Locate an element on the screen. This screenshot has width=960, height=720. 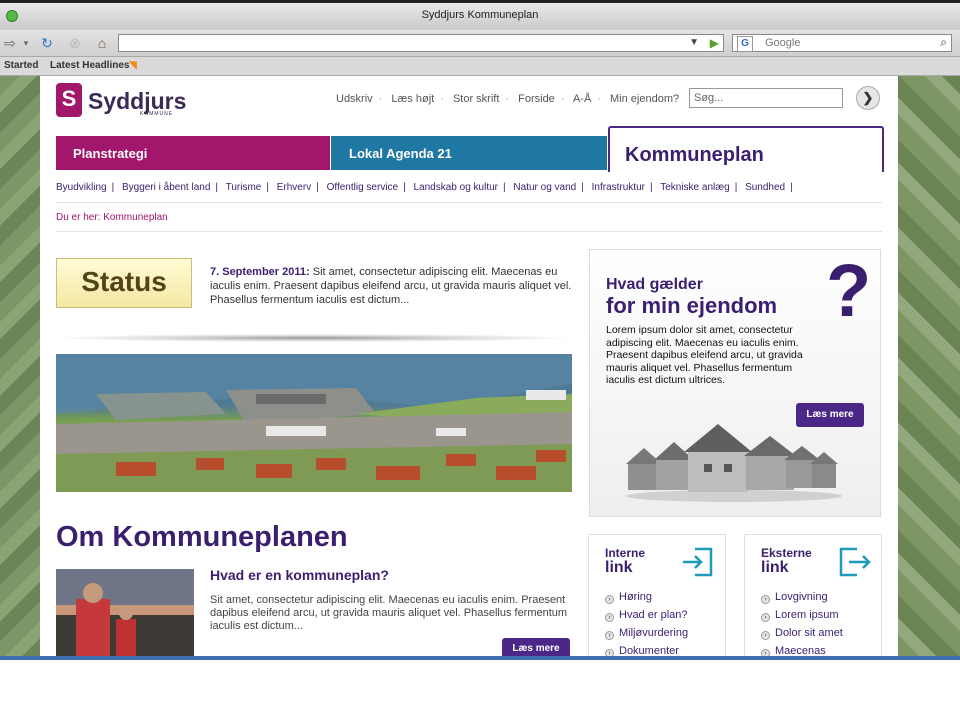
link-item: › Lorem ipsum is located at coordinates (802, 618).